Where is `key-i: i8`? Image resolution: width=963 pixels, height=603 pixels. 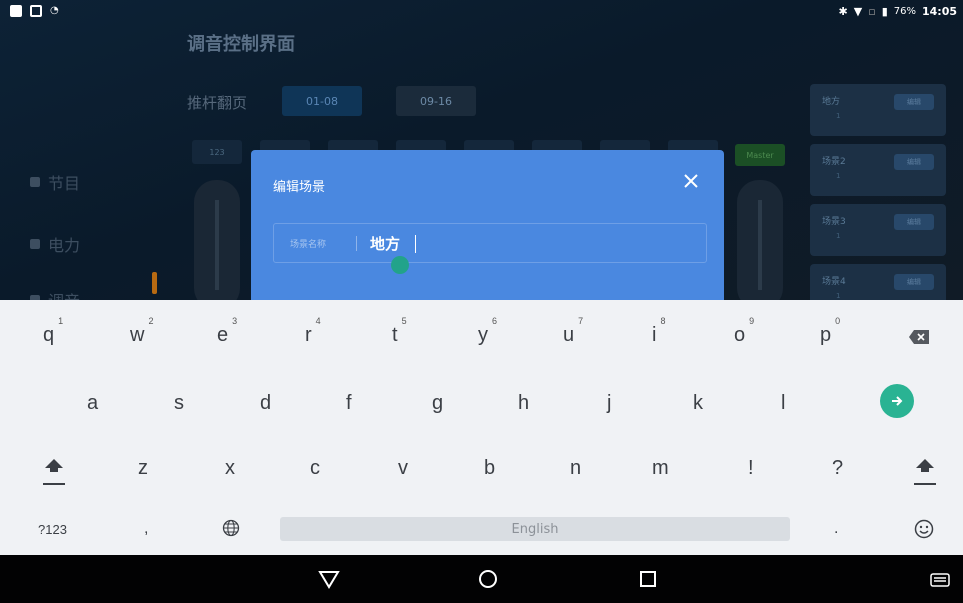 key-i: i8 is located at coordinates (658, 331).